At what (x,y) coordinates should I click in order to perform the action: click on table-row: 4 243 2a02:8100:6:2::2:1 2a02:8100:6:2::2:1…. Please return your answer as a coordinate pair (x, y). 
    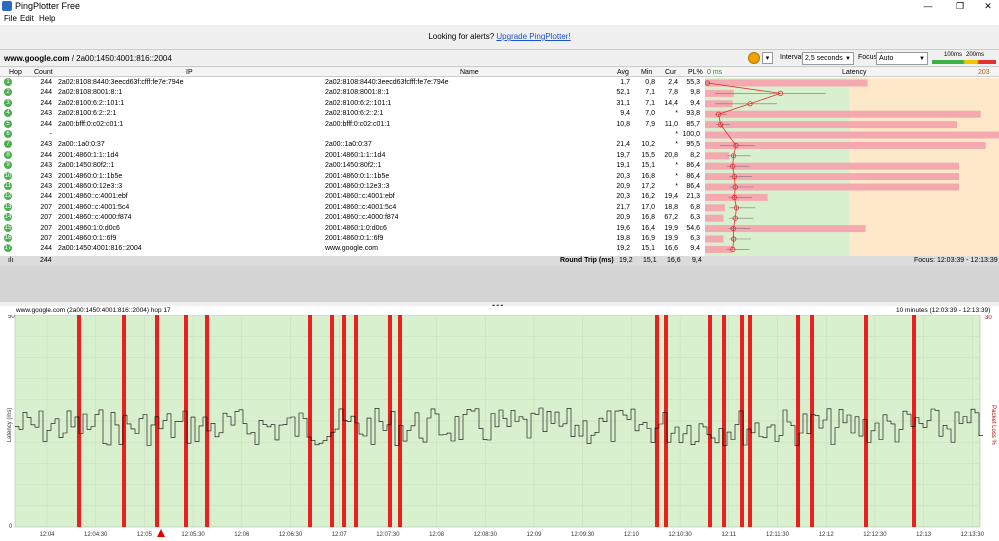
    Looking at the image, I should click on (352, 114).